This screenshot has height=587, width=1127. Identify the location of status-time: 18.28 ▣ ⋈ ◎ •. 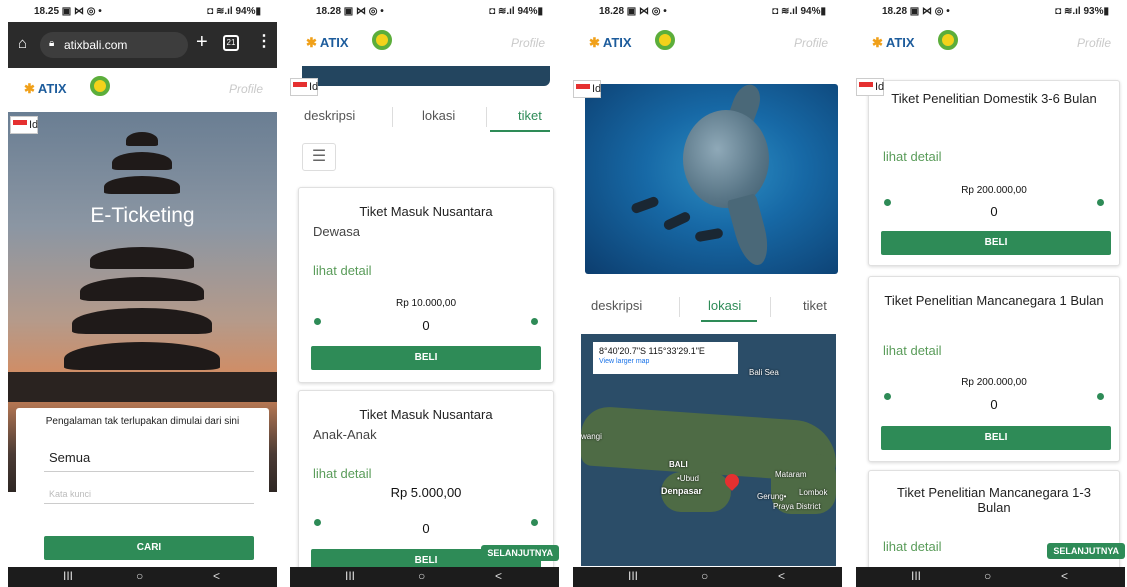
(633, 11).